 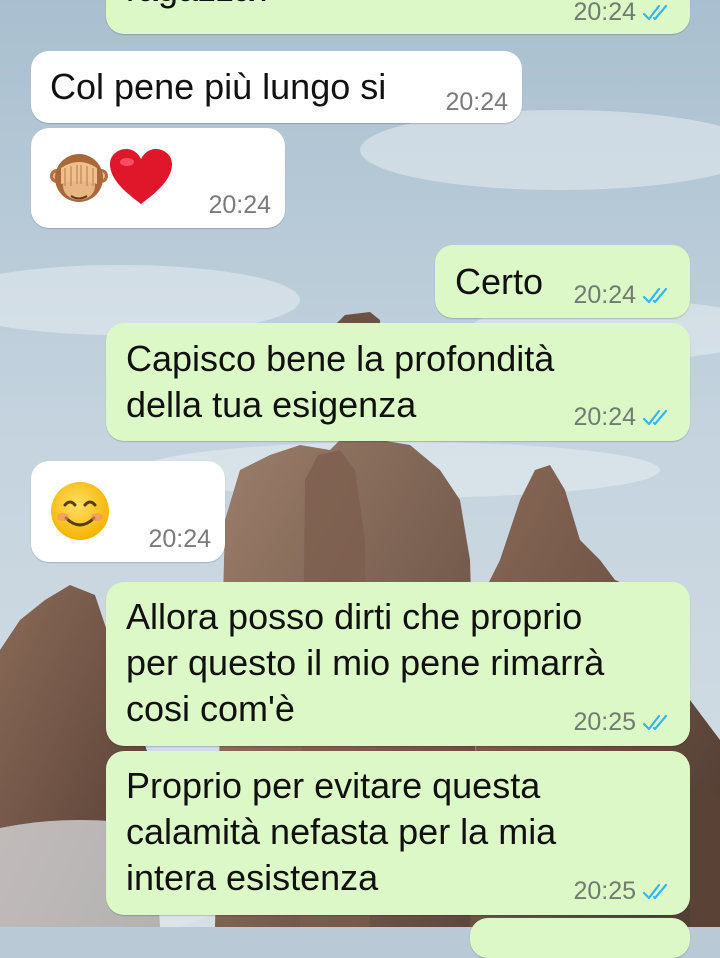 I want to click on message-text: Col pene più lungo si, so click(x=218, y=86).